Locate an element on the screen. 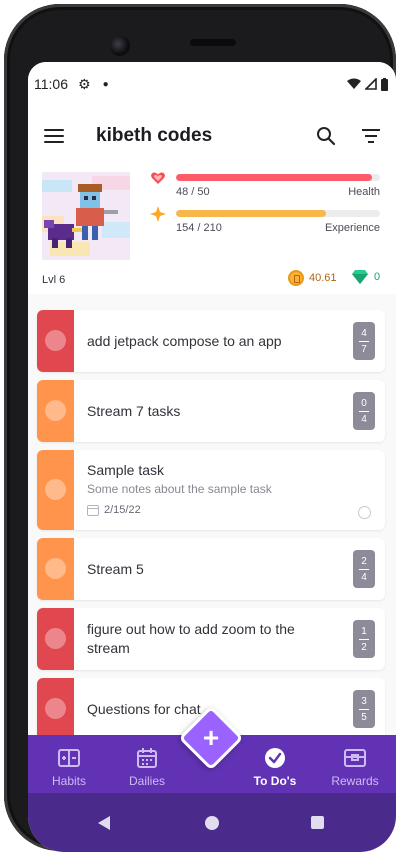 The height and width of the screenshot is (855, 400). status-bar: 11:06 ⚙ ● is located at coordinates (212, 84).